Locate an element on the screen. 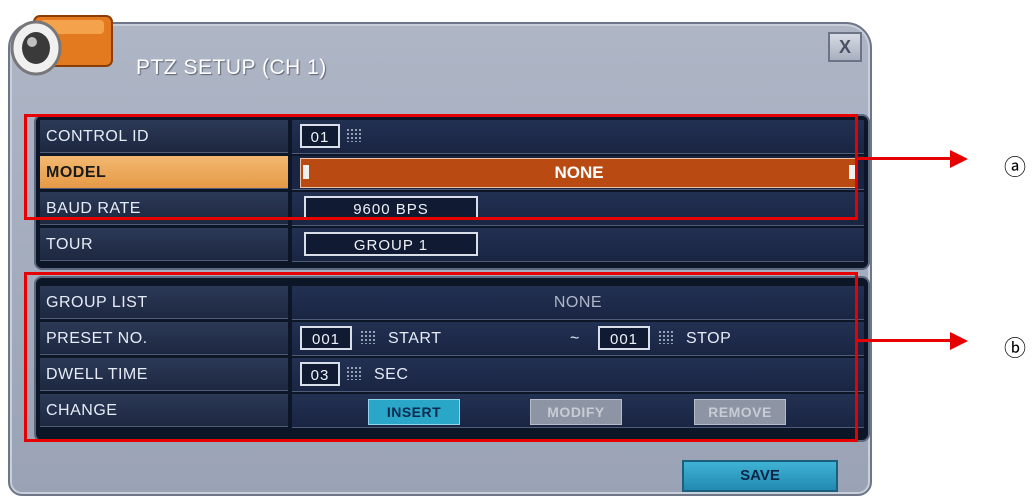 This screenshot has width=1033, height=496. tour-select: GROUP 1 is located at coordinates (391, 244).